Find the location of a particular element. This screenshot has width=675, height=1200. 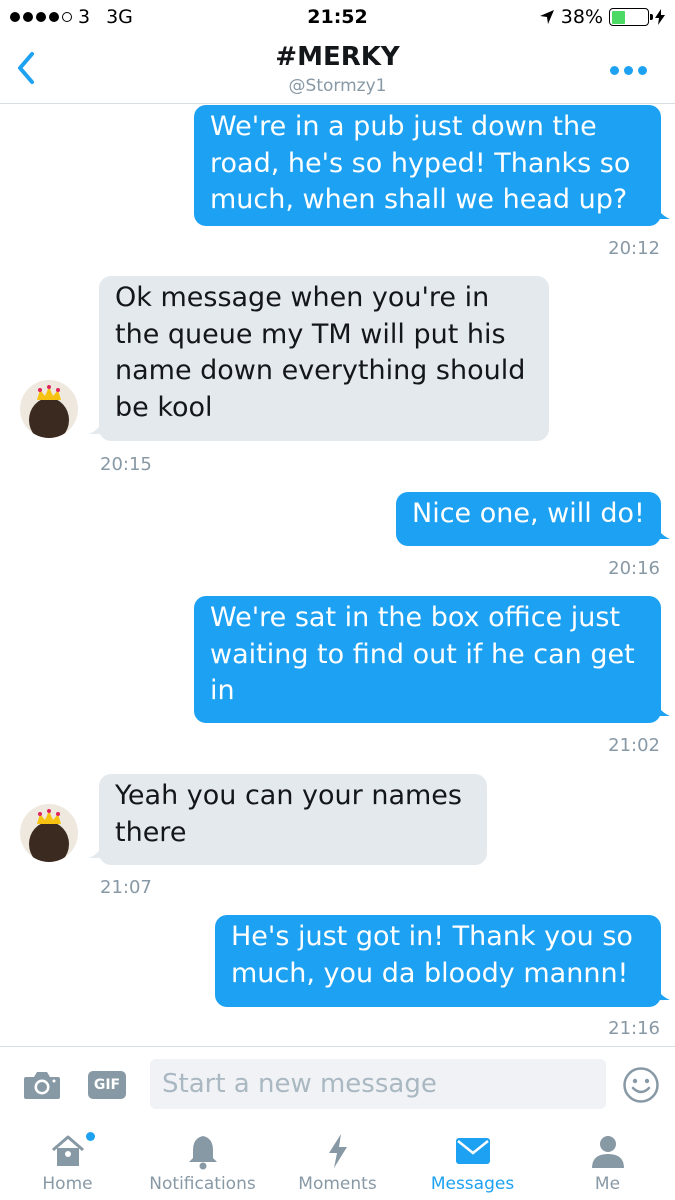

message-timestamp: 20:12 is located at coordinates (634, 248).